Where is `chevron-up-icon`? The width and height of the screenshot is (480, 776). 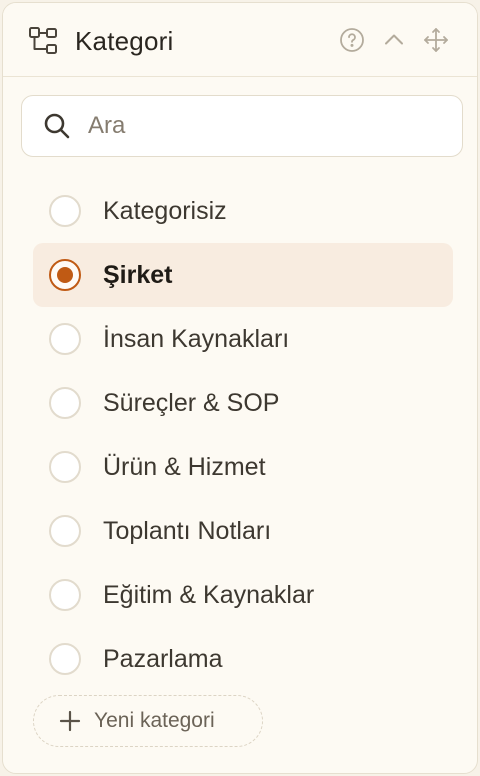
chevron-up-icon is located at coordinates (394, 40).